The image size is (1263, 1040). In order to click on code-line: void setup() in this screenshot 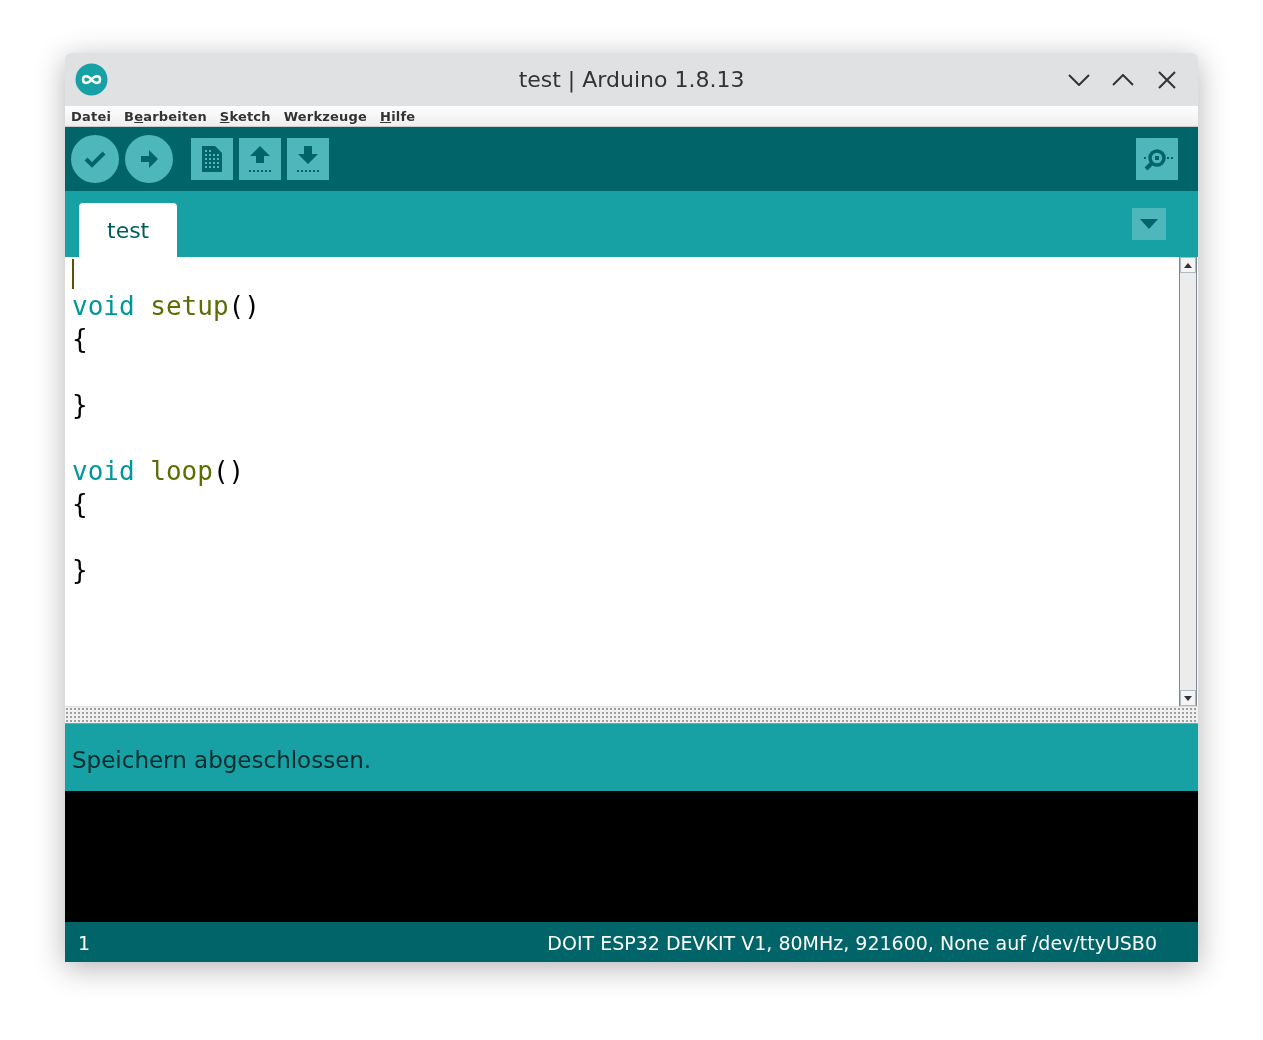, I will do `click(166, 306)`.